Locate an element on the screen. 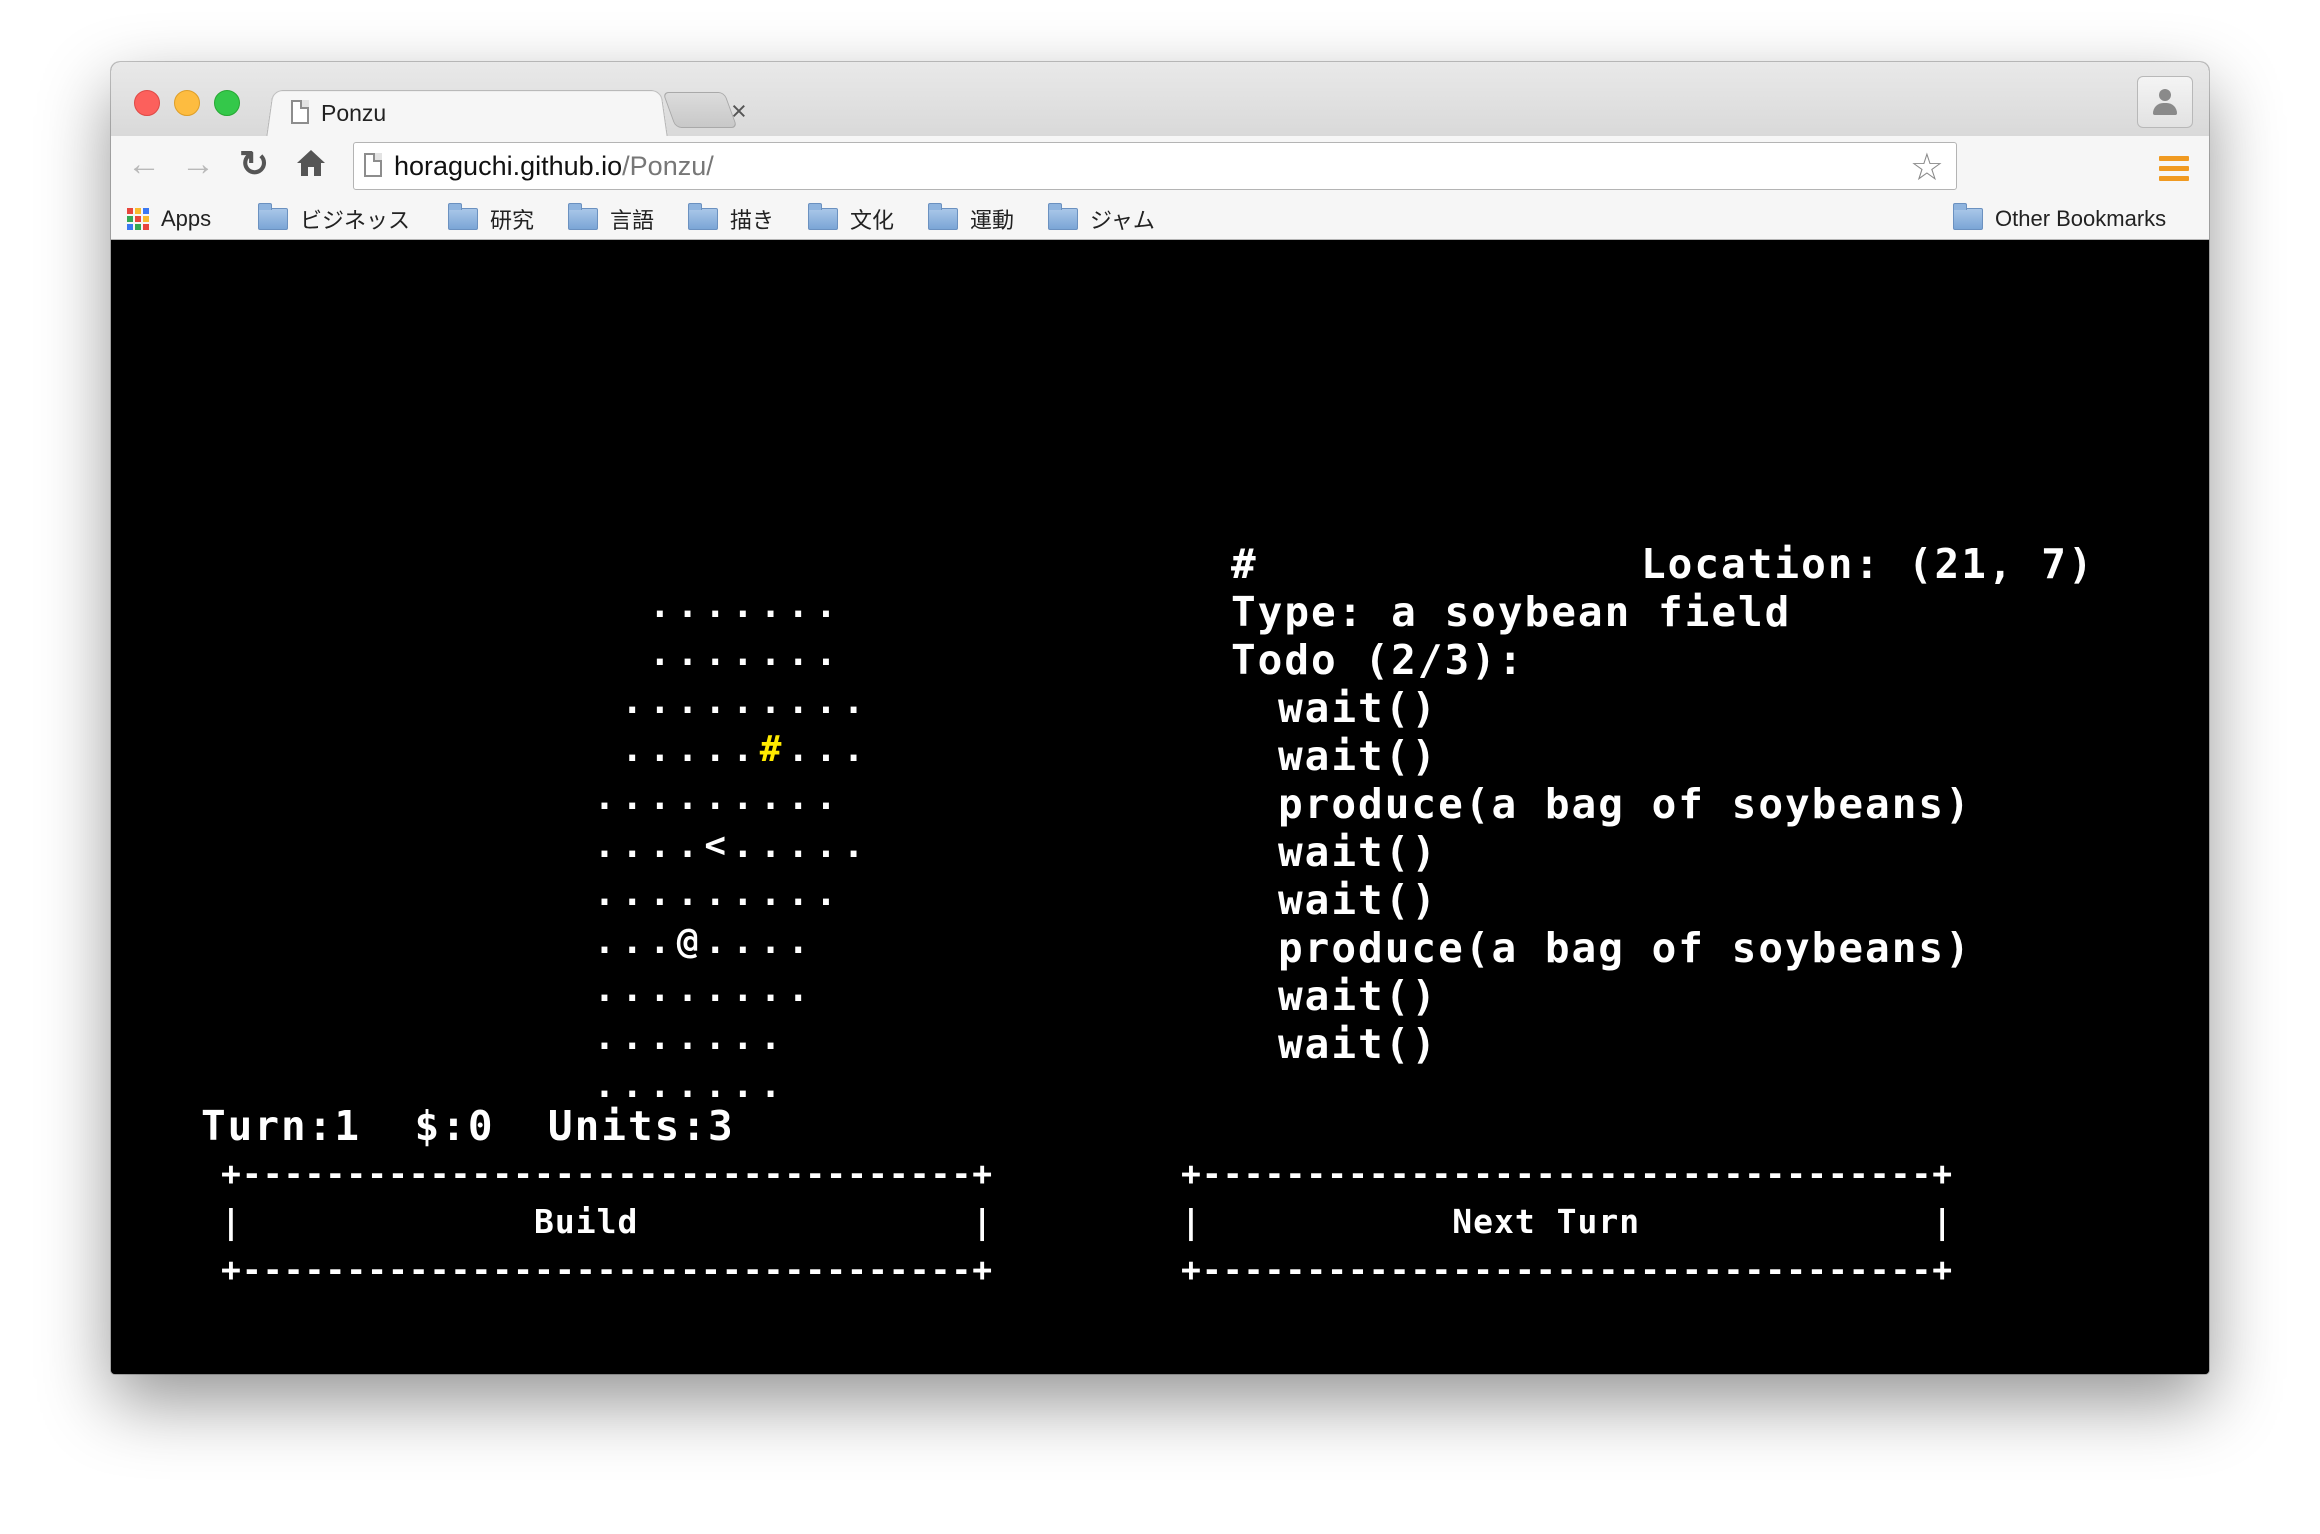 The height and width of the screenshot is (1534, 2320). reload-icon: ↻ is located at coordinates (254, 164).